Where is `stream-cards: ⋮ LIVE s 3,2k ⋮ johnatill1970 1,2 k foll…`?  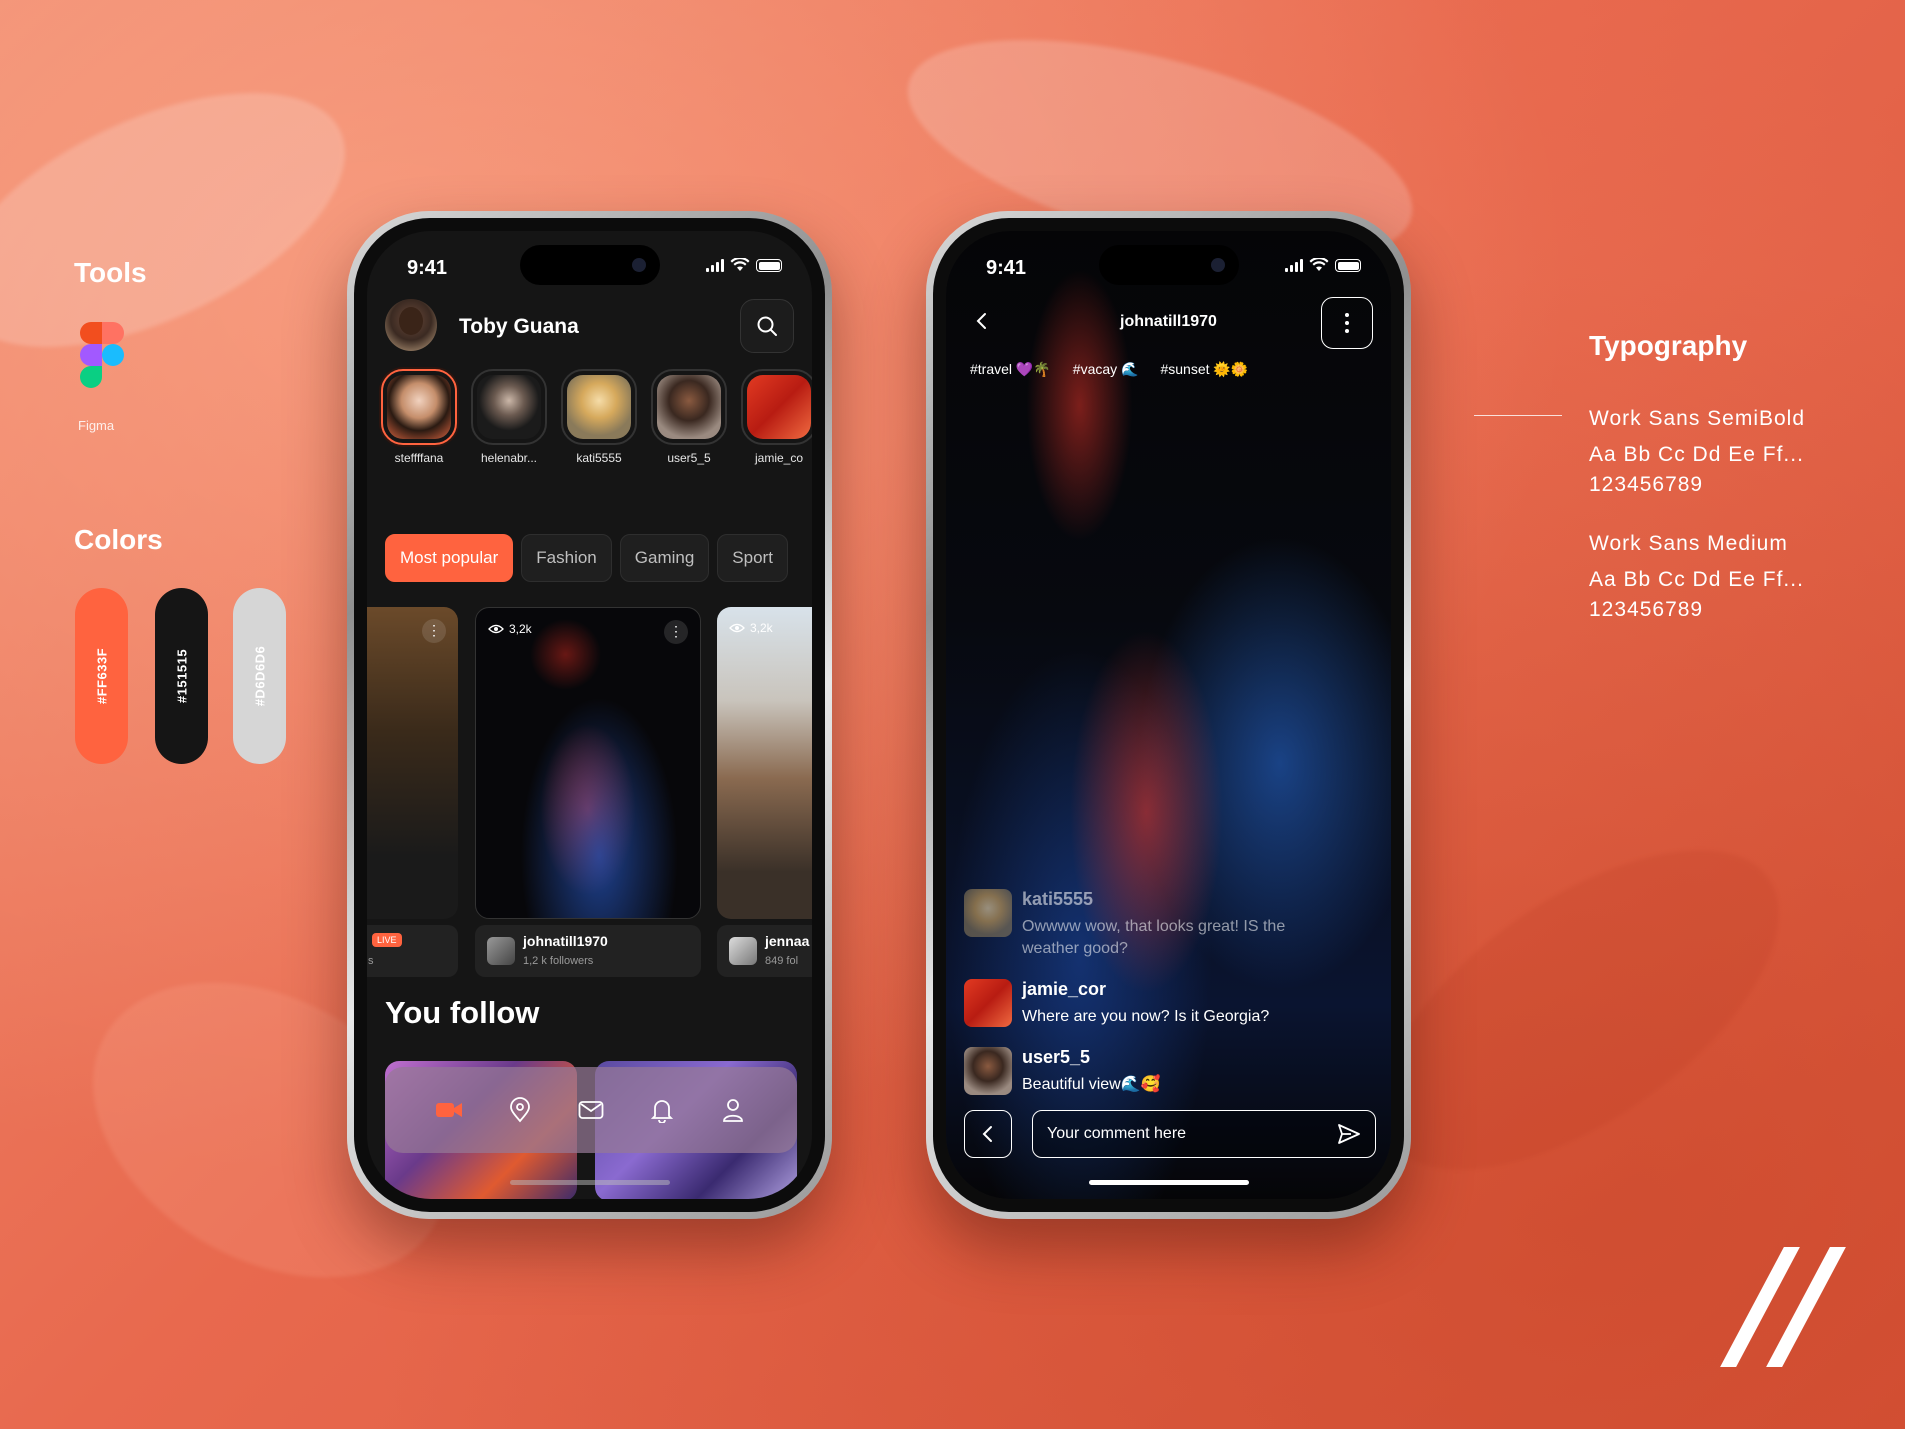 stream-cards: ⋮ LIVE s 3,2k ⋮ johnatill1970 1,2 k foll… is located at coordinates (589, 793).